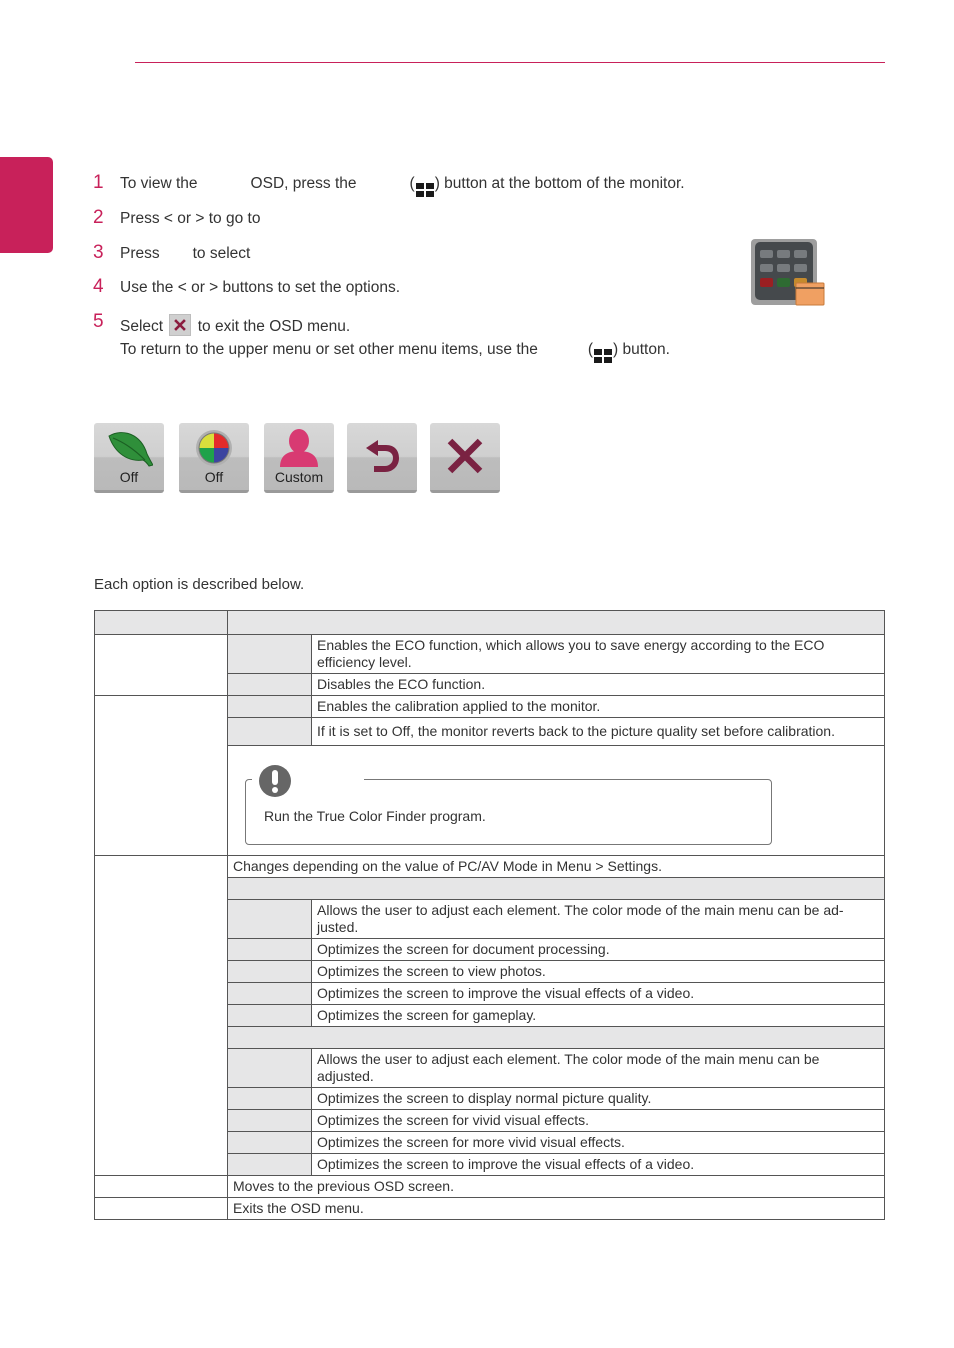 The height and width of the screenshot is (1348, 954). What do you see at coordinates (214, 448) in the screenshot?
I see `color-wheel-icon` at bounding box center [214, 448].